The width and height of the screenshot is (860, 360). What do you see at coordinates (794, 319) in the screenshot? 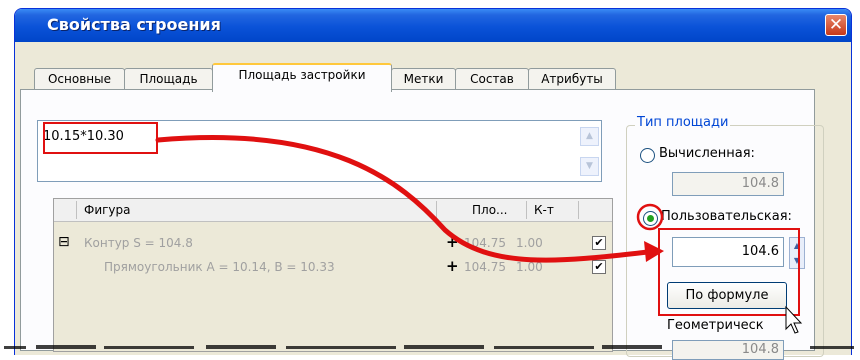
I see `mouse-cursor-icon` at bounding box center [794, 319].